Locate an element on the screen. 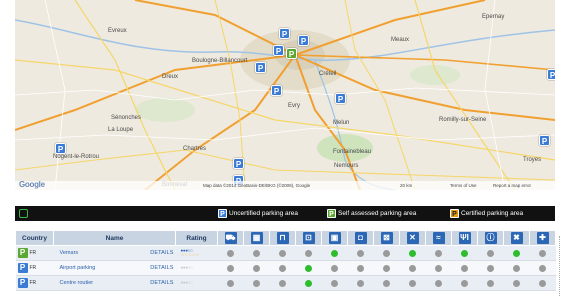 This screenshot has width=565, height=297. scrollbar is located at coordinates (560, 266).